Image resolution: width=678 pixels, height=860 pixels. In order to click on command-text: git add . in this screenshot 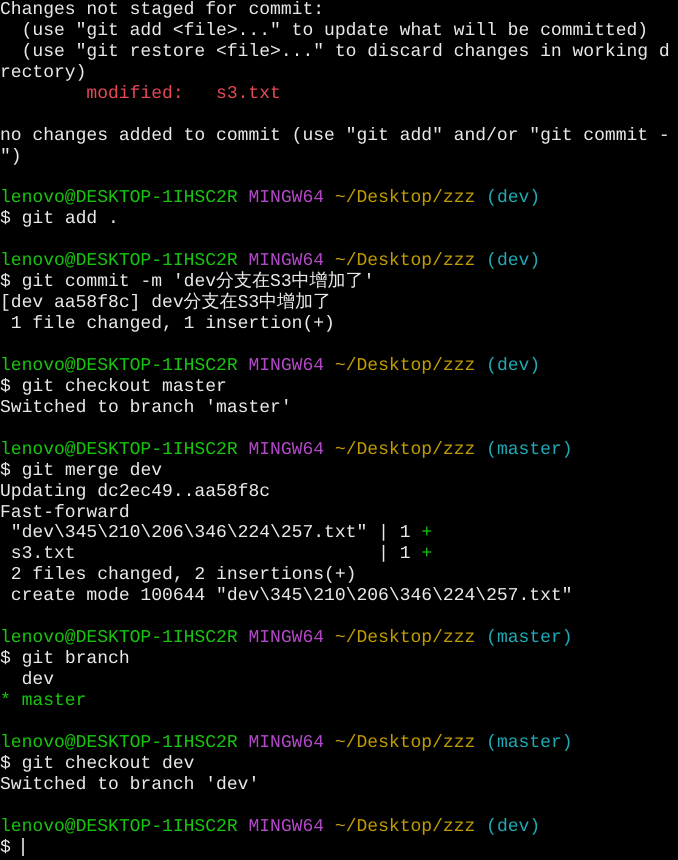, I will do `click(70, 219)`.